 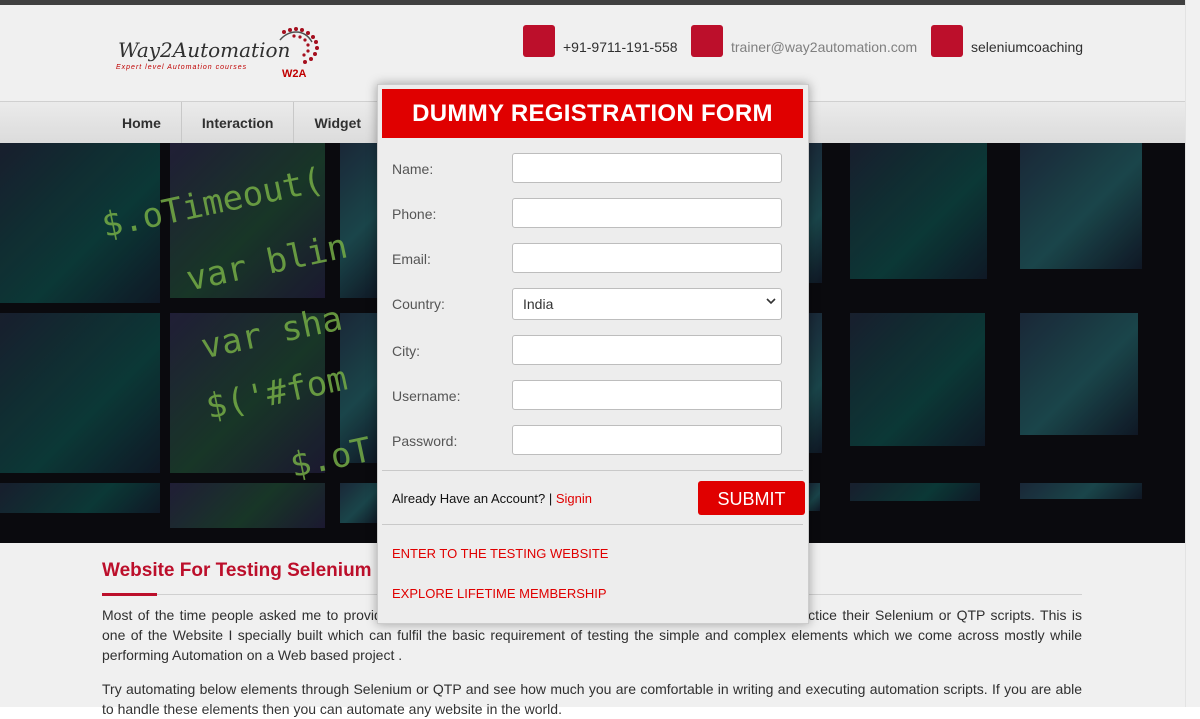 What do you see at coordinates (647, 213) in the screenshot?
I see `phone-input` at bounding box center [647, 213].